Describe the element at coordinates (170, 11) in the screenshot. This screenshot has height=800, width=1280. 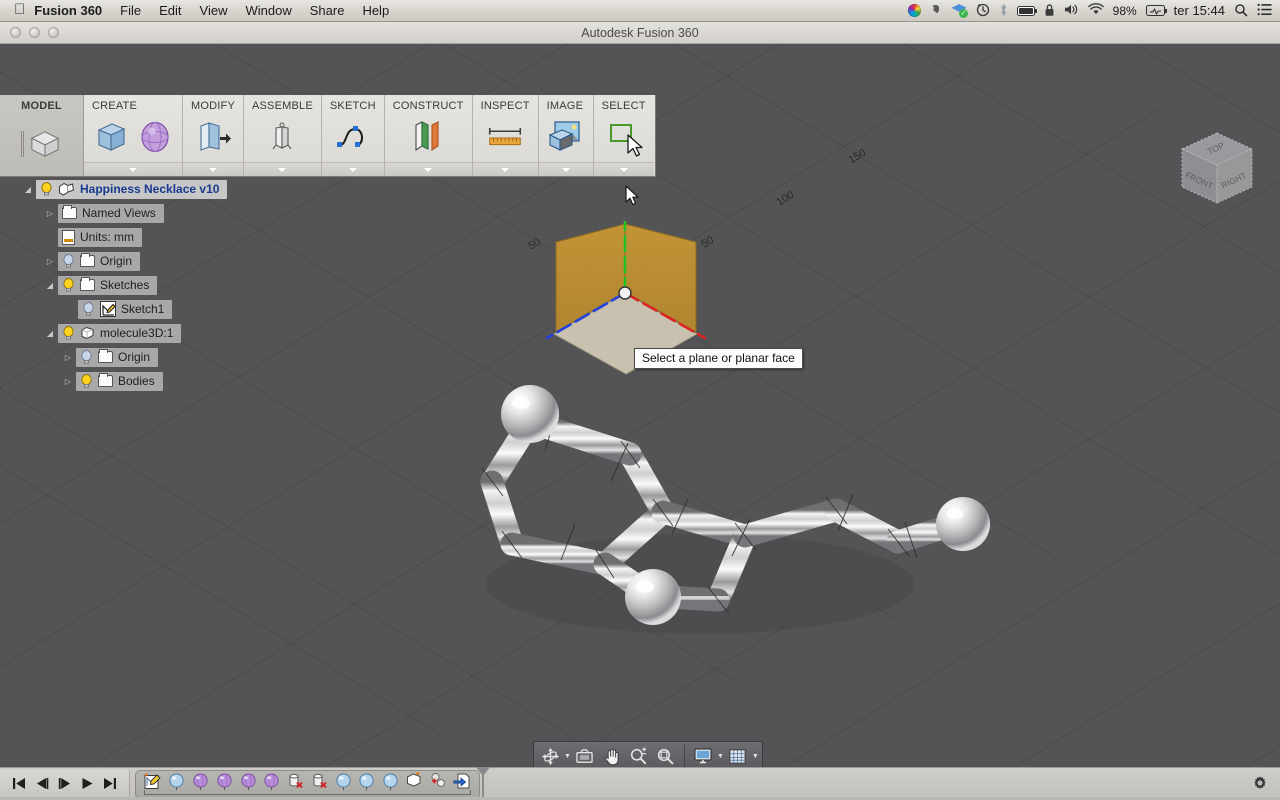
I see `menu-edit: Edit` at that location.